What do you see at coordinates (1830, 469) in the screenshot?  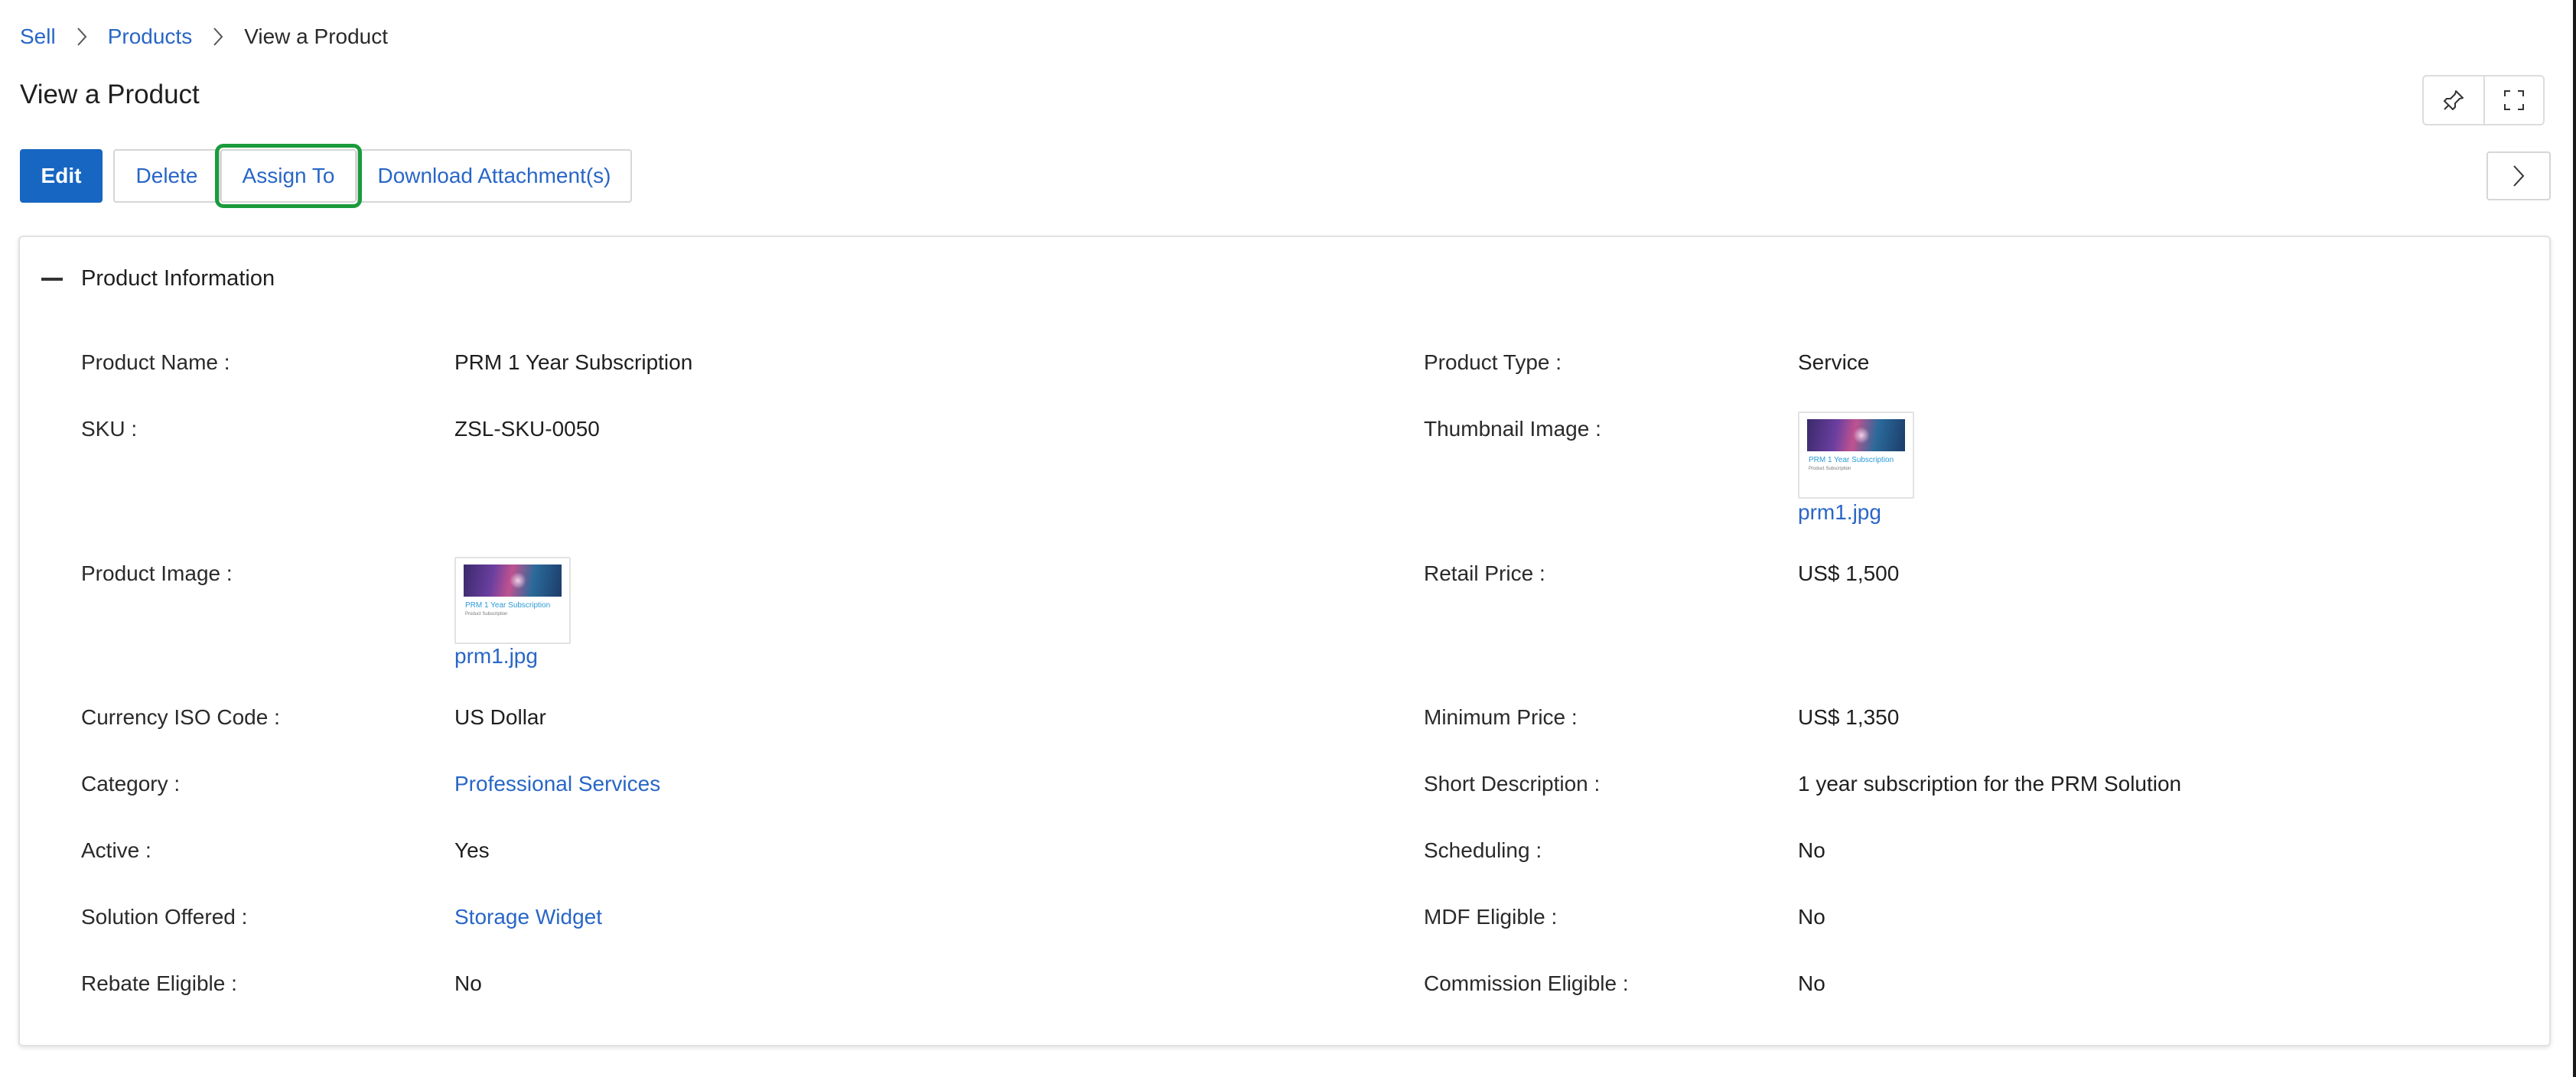 I see `thumbnail-subcaption: Product Subscription` at bounding box center [1830, 469].